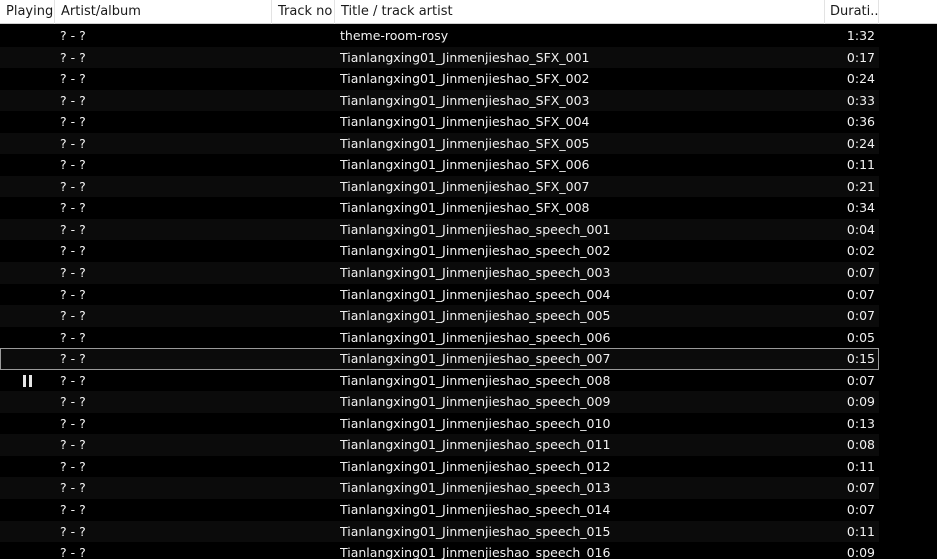 The height and width of the screenshot is (559, 937). I want to click on title-cell: Tianlangxing01_Jinmenjieshao_SFX_004, so click(465, 122).